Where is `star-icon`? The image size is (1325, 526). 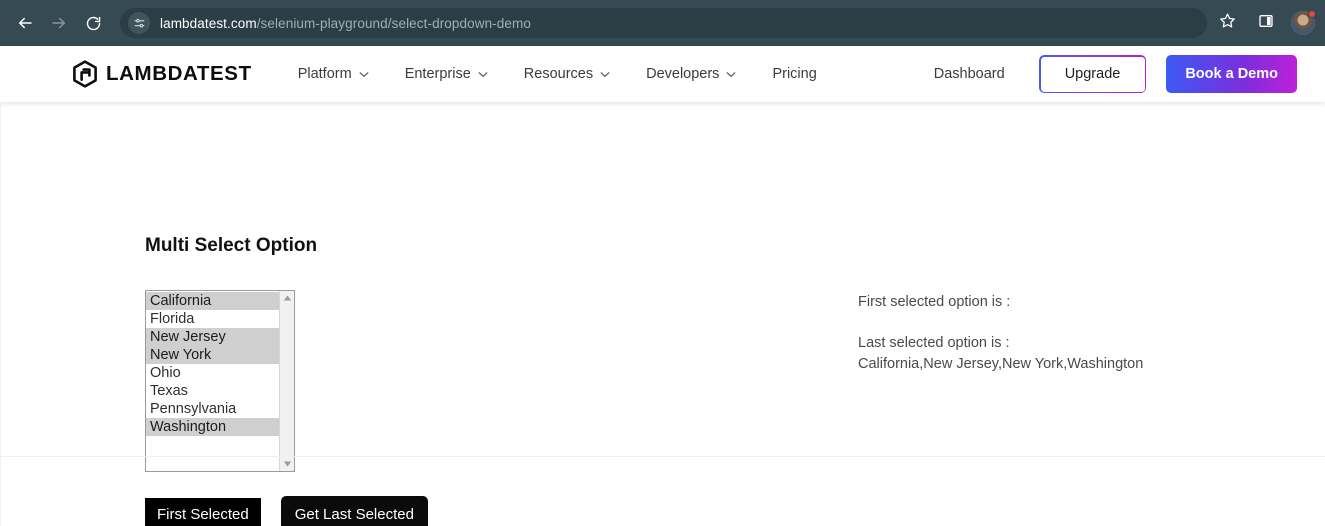 star-icon is located at coordinates (1227, 23).